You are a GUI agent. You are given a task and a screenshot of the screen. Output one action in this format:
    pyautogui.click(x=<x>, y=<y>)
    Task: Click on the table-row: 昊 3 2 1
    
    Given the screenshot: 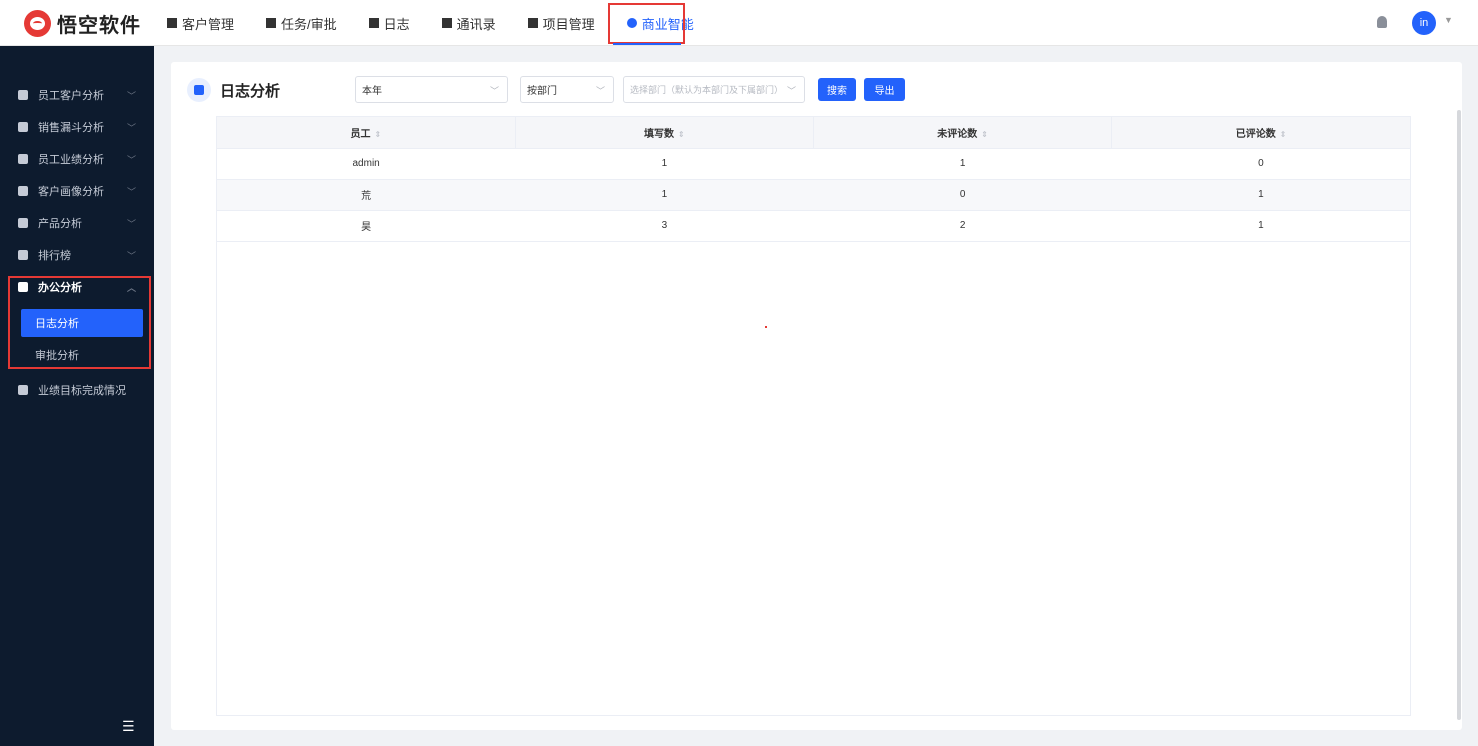 What is the action you would take?
    pyautogui.click(x=813, y=226)
    